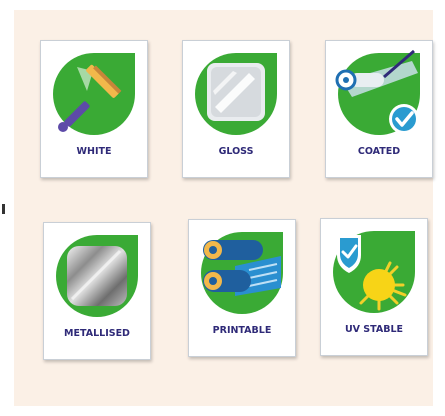 This screenshot has width=445, height=416. What do you see at coordinates (97, 333) in the screenshot?
I see `feature-label: METALLISED` at bounding box center [97, 333].